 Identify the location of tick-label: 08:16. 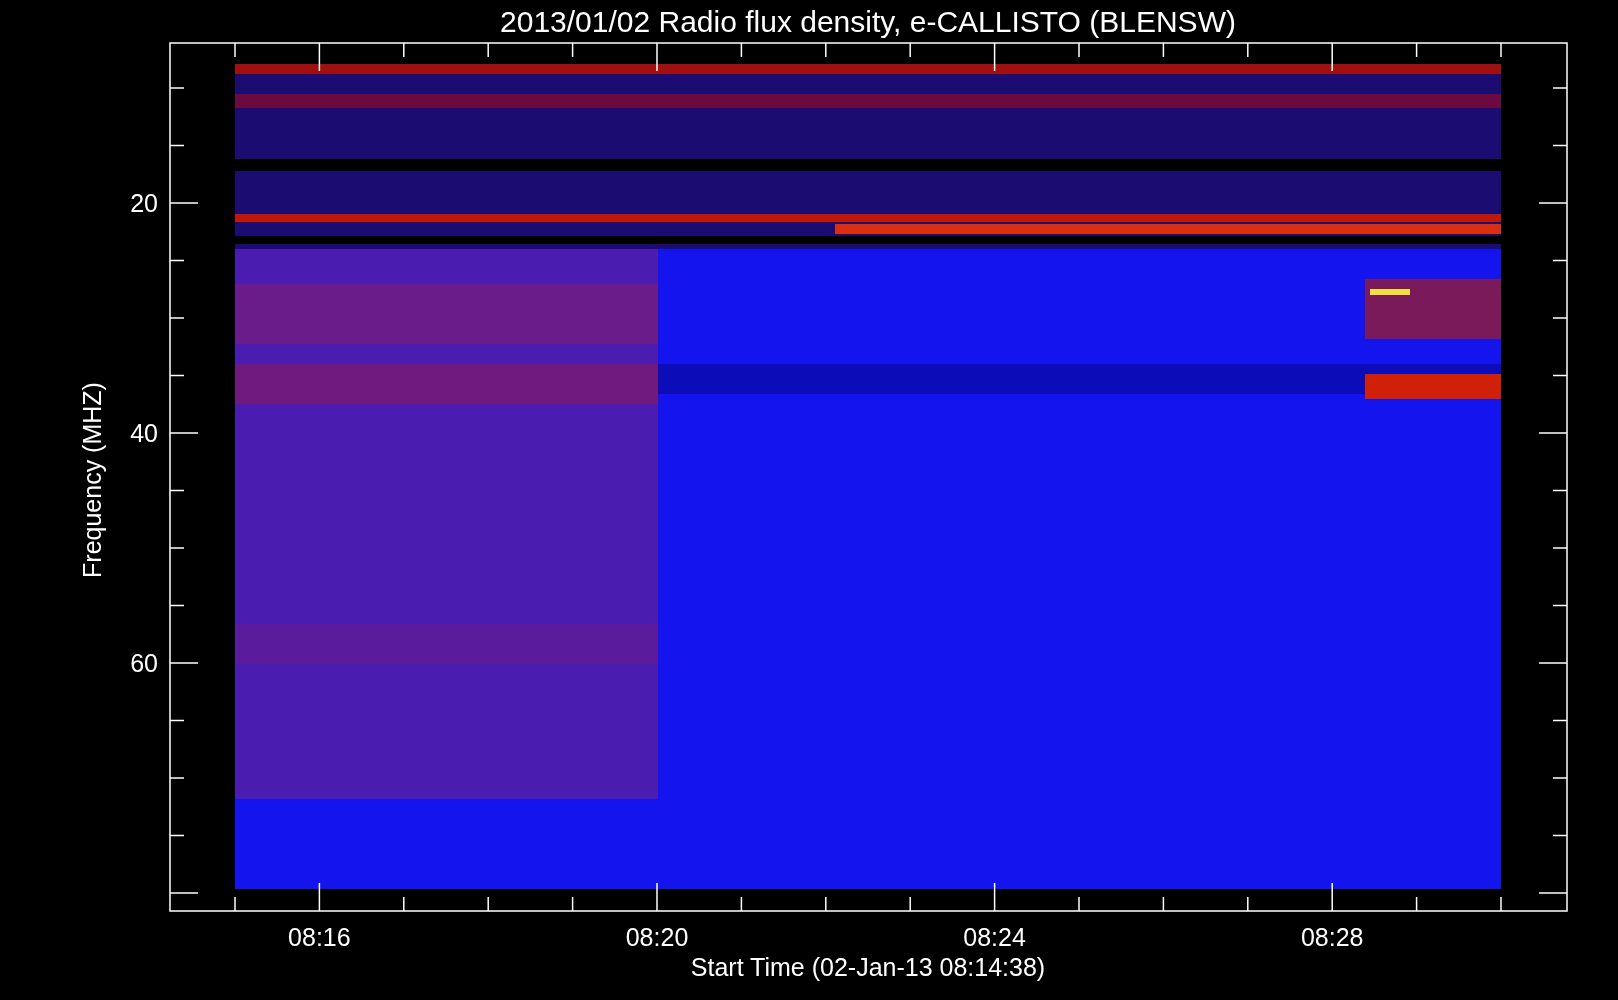
(319, 937).